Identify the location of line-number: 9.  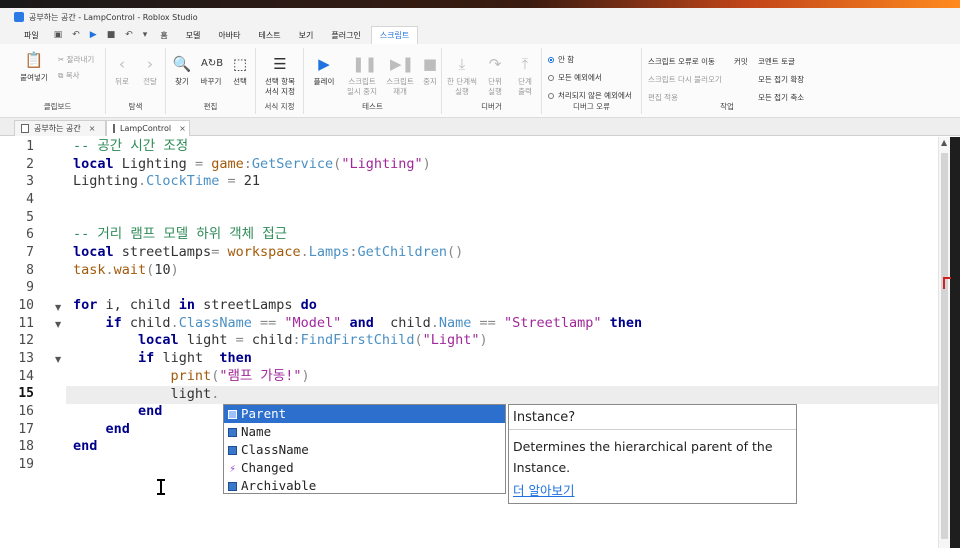
(30, 287).